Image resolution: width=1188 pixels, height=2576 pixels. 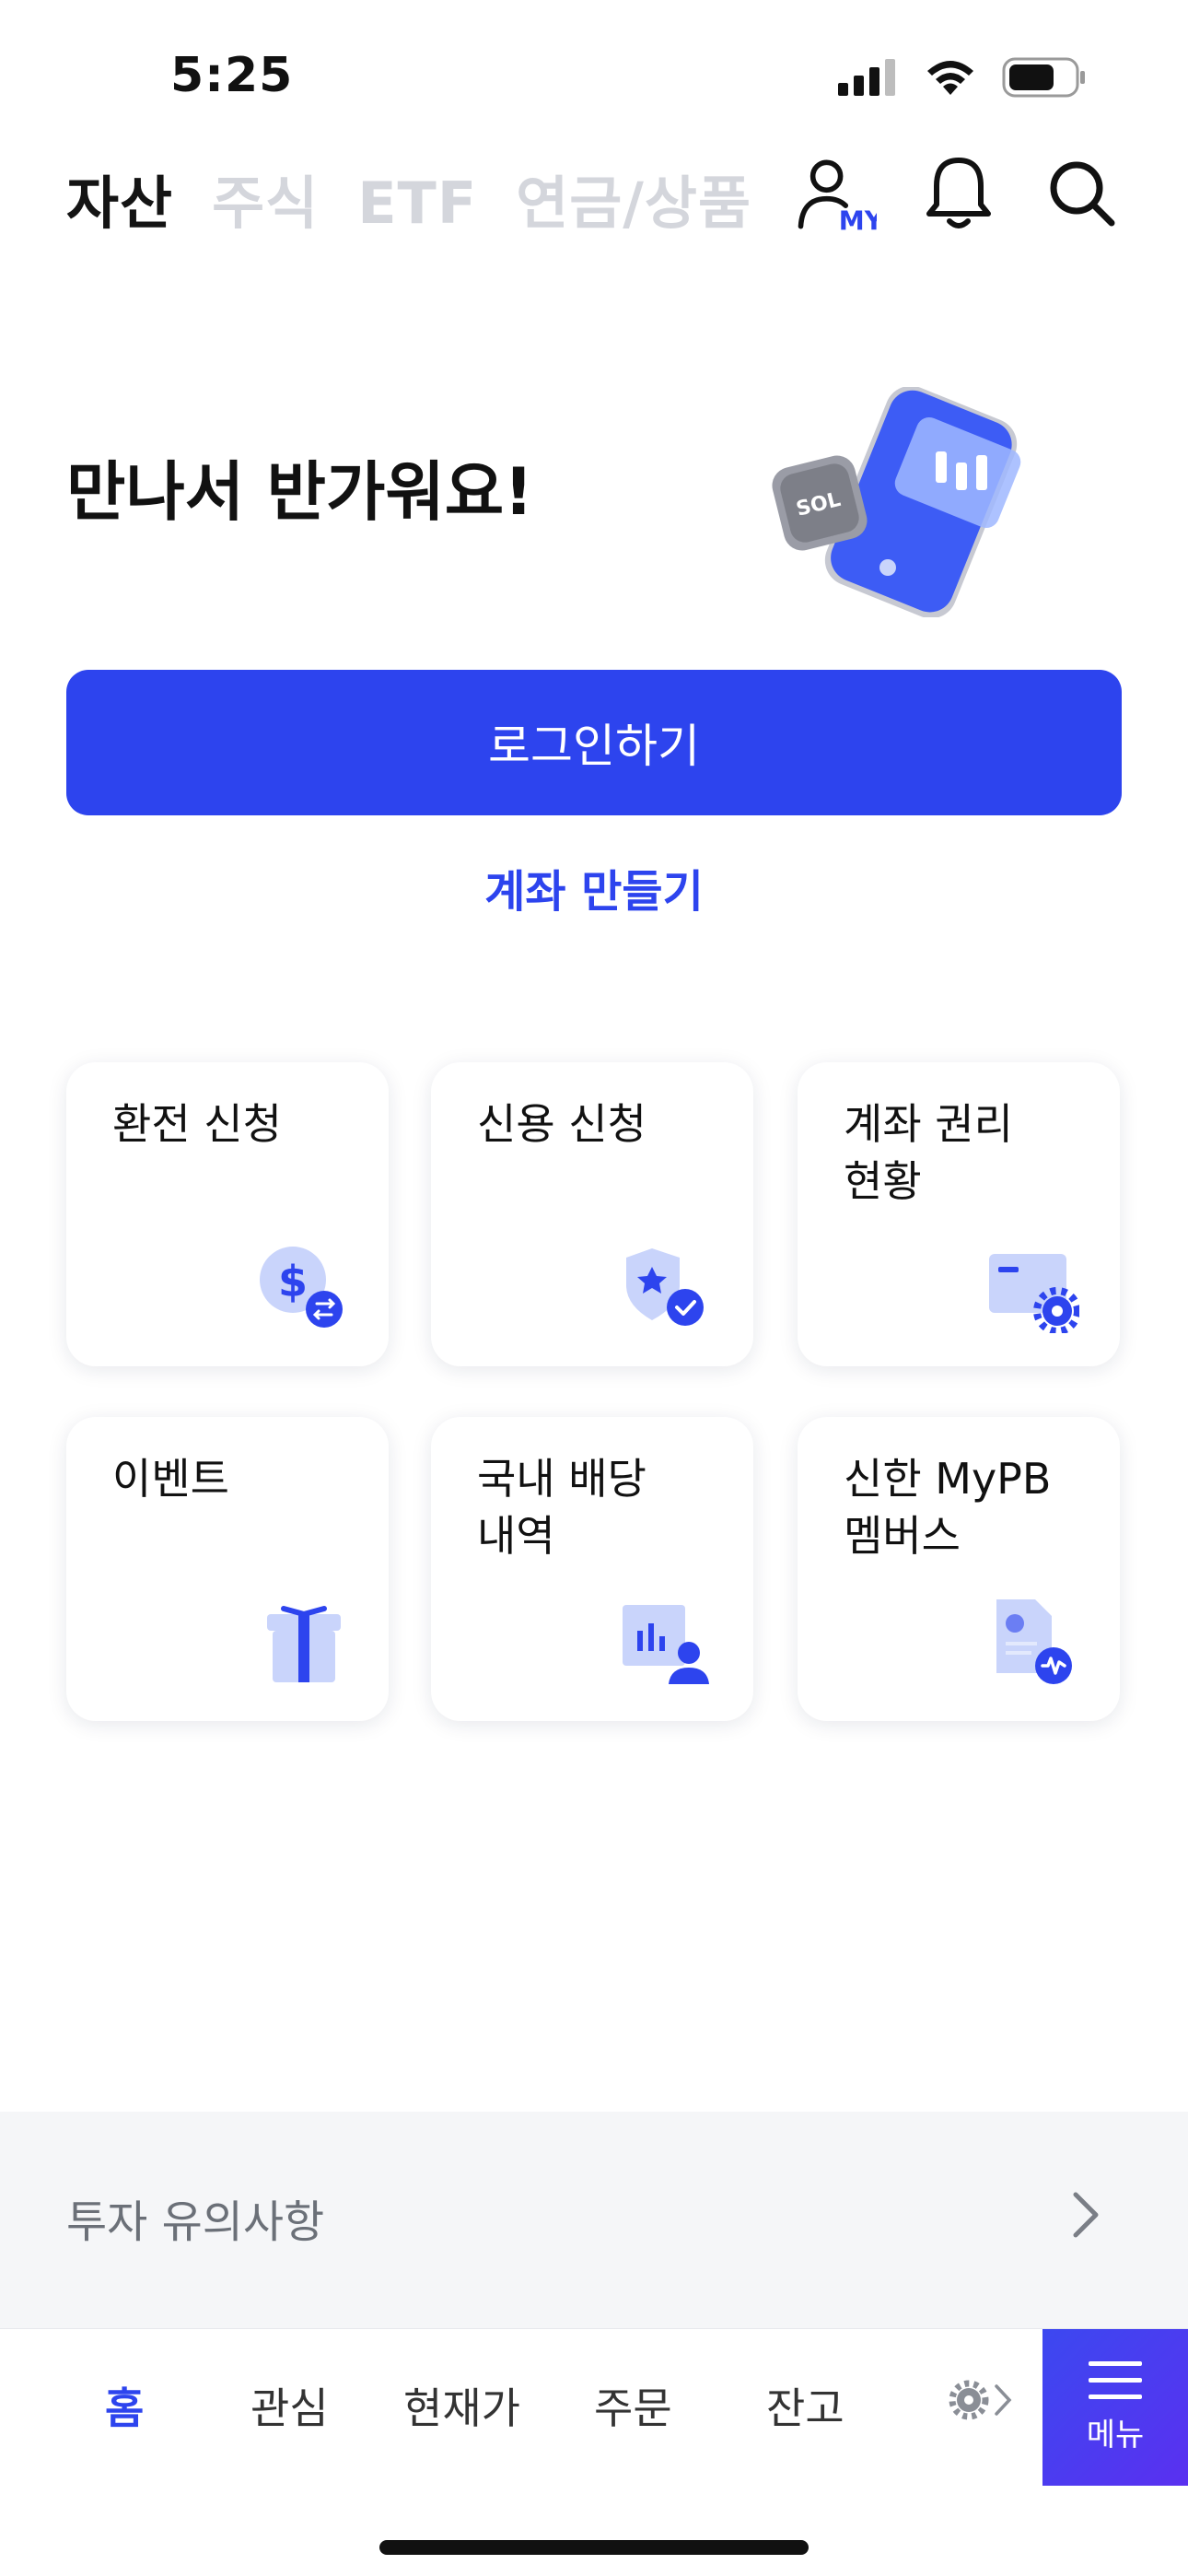 What do you see at coordinates (1115, 2379) in the screenshot?
I see `hamburger-icon` at bounding box center [1115, 2379].